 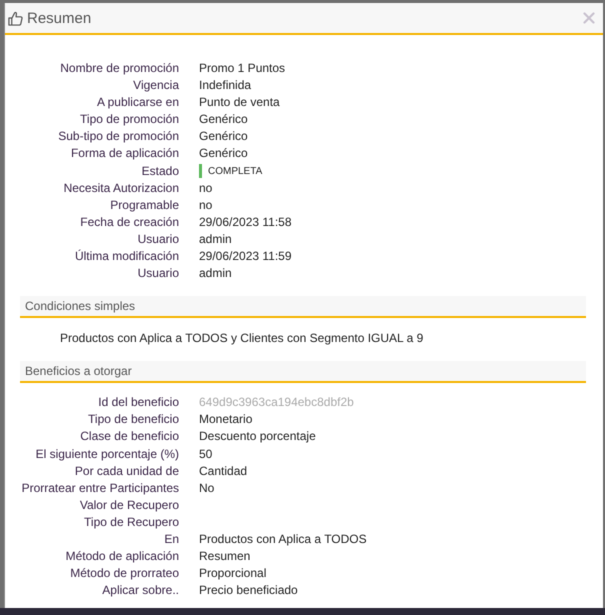 What do you see at coordinates (129, 222) in the screenshot?
I see `field-label: Fecha de creación` at bounding box center [129, 222].